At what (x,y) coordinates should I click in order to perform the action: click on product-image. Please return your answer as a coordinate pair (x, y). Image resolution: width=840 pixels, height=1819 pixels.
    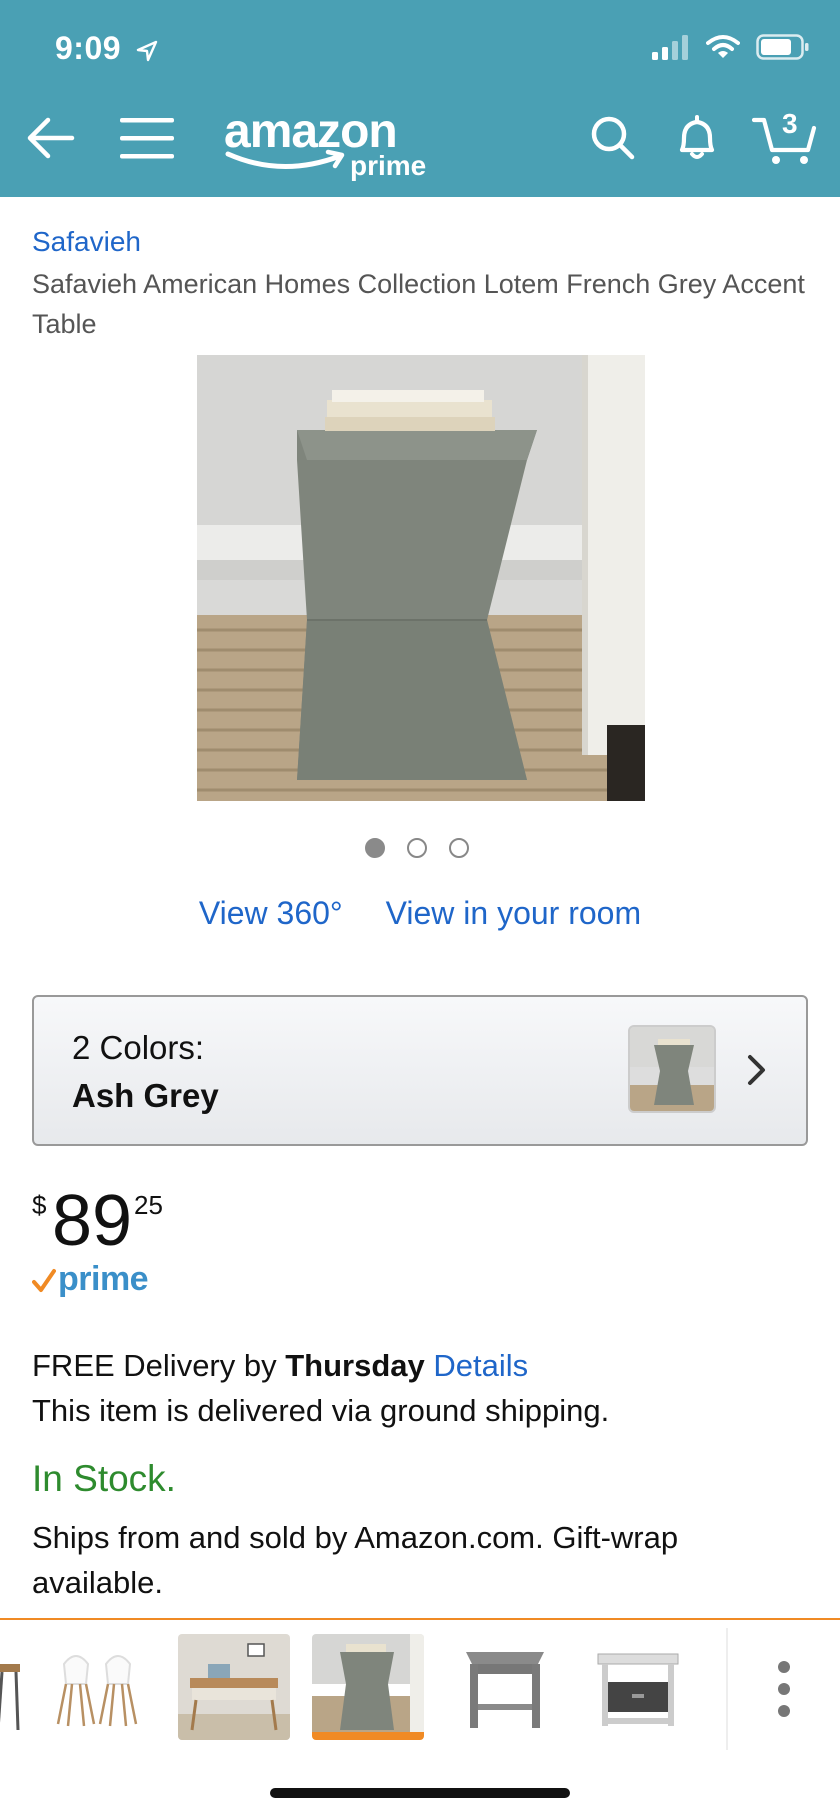
    Looking at the image, I should click on (421, 578).